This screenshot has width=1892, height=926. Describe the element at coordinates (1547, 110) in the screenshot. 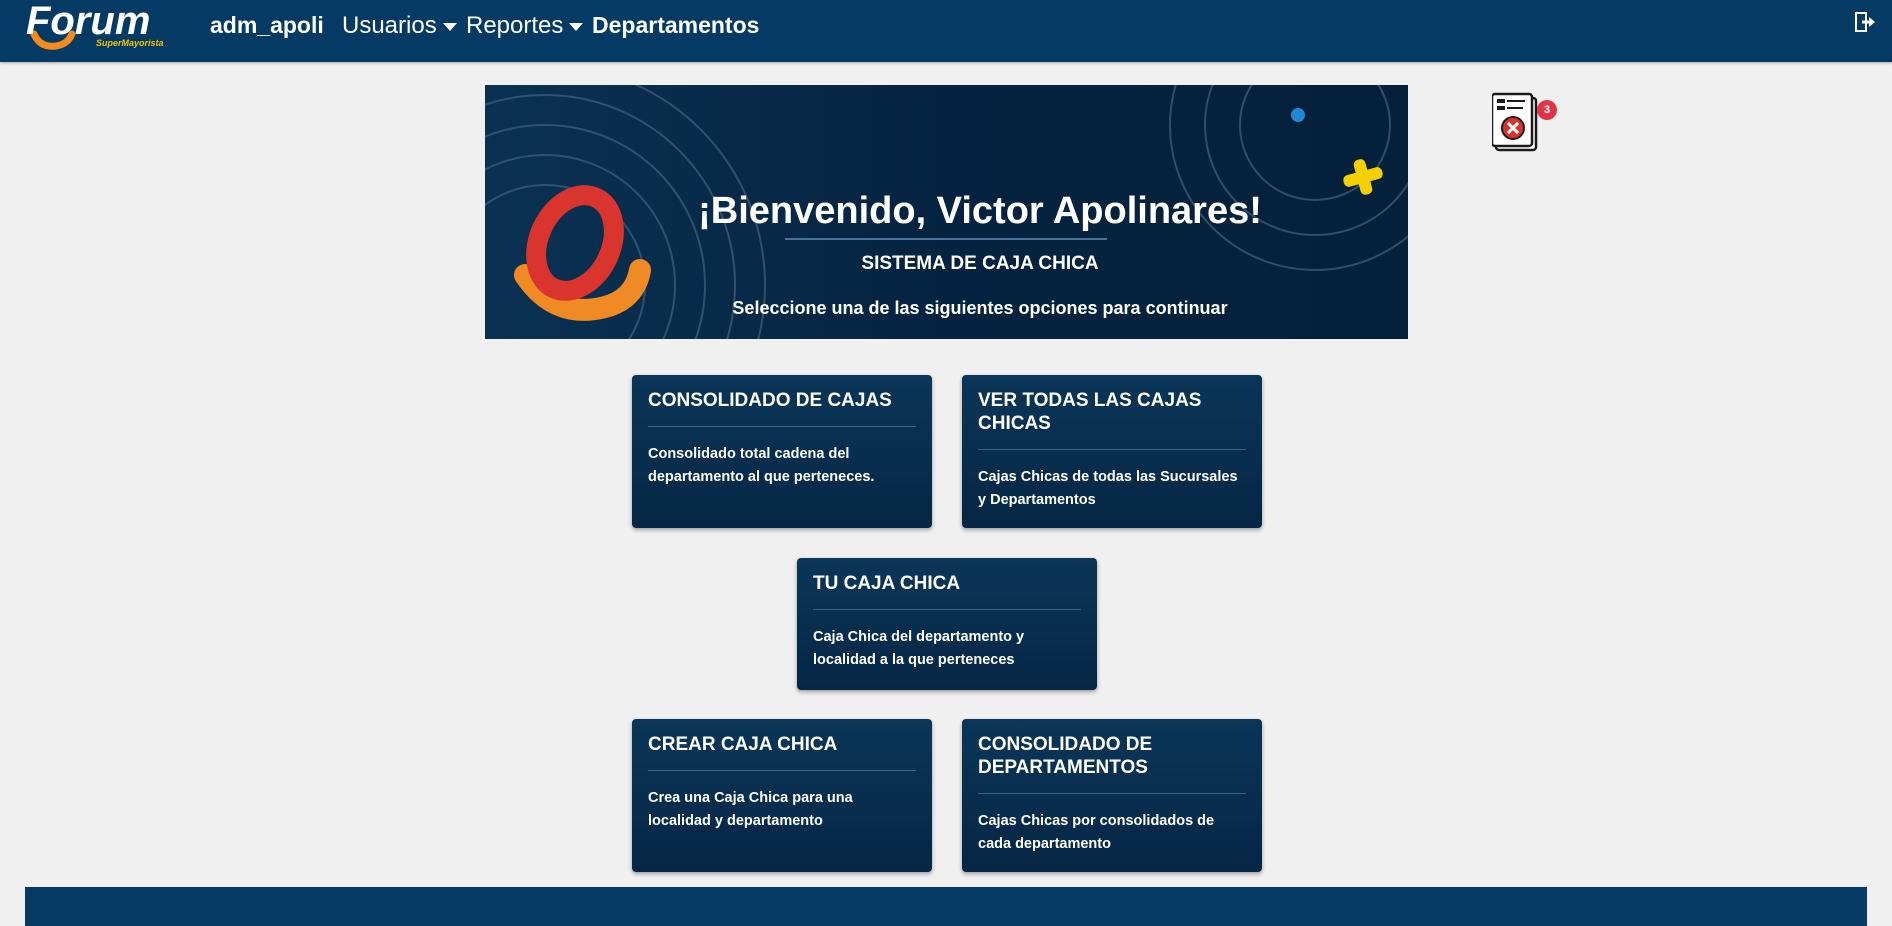

I see `notification-count-badge: 3` at that location.